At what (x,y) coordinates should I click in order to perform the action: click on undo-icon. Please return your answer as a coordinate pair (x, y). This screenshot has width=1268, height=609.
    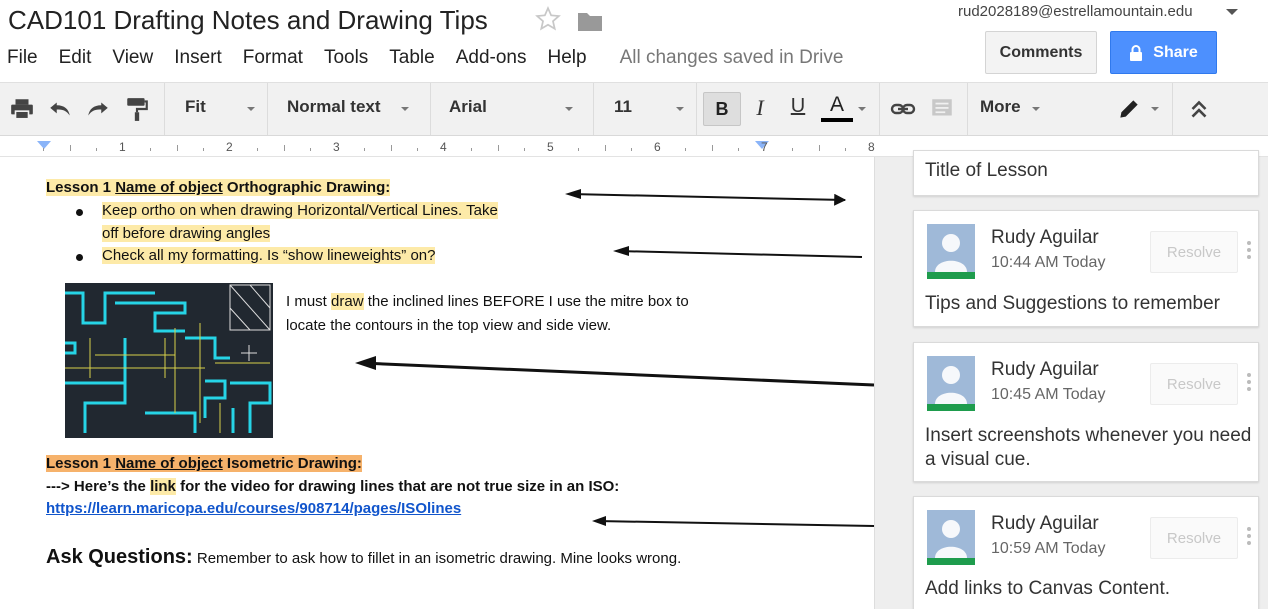
    Looking at the image, I should click on (60, 109).